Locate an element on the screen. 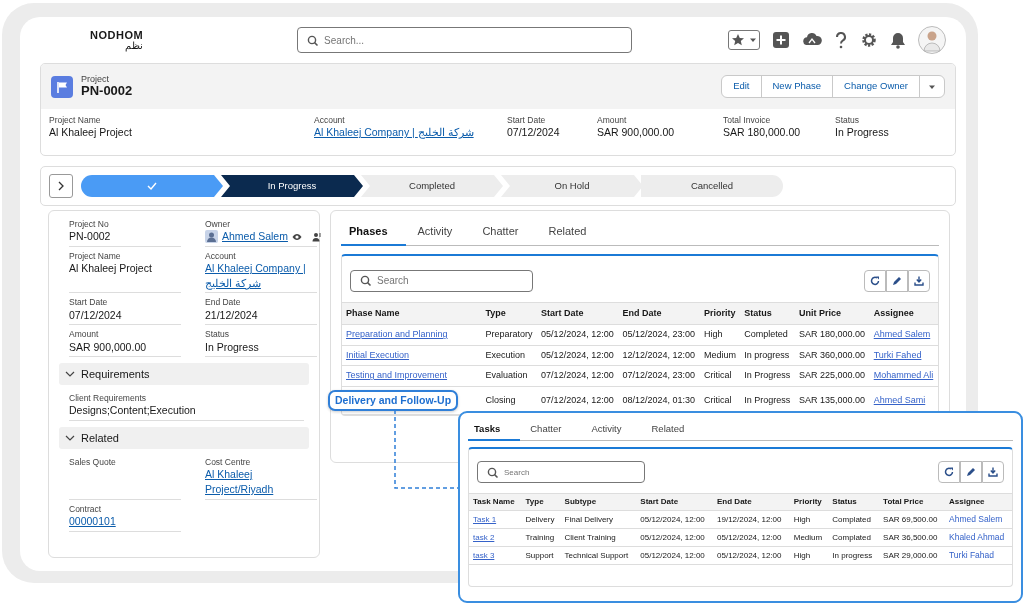  table-cell: Client Training is located at coordinates (598, 537).